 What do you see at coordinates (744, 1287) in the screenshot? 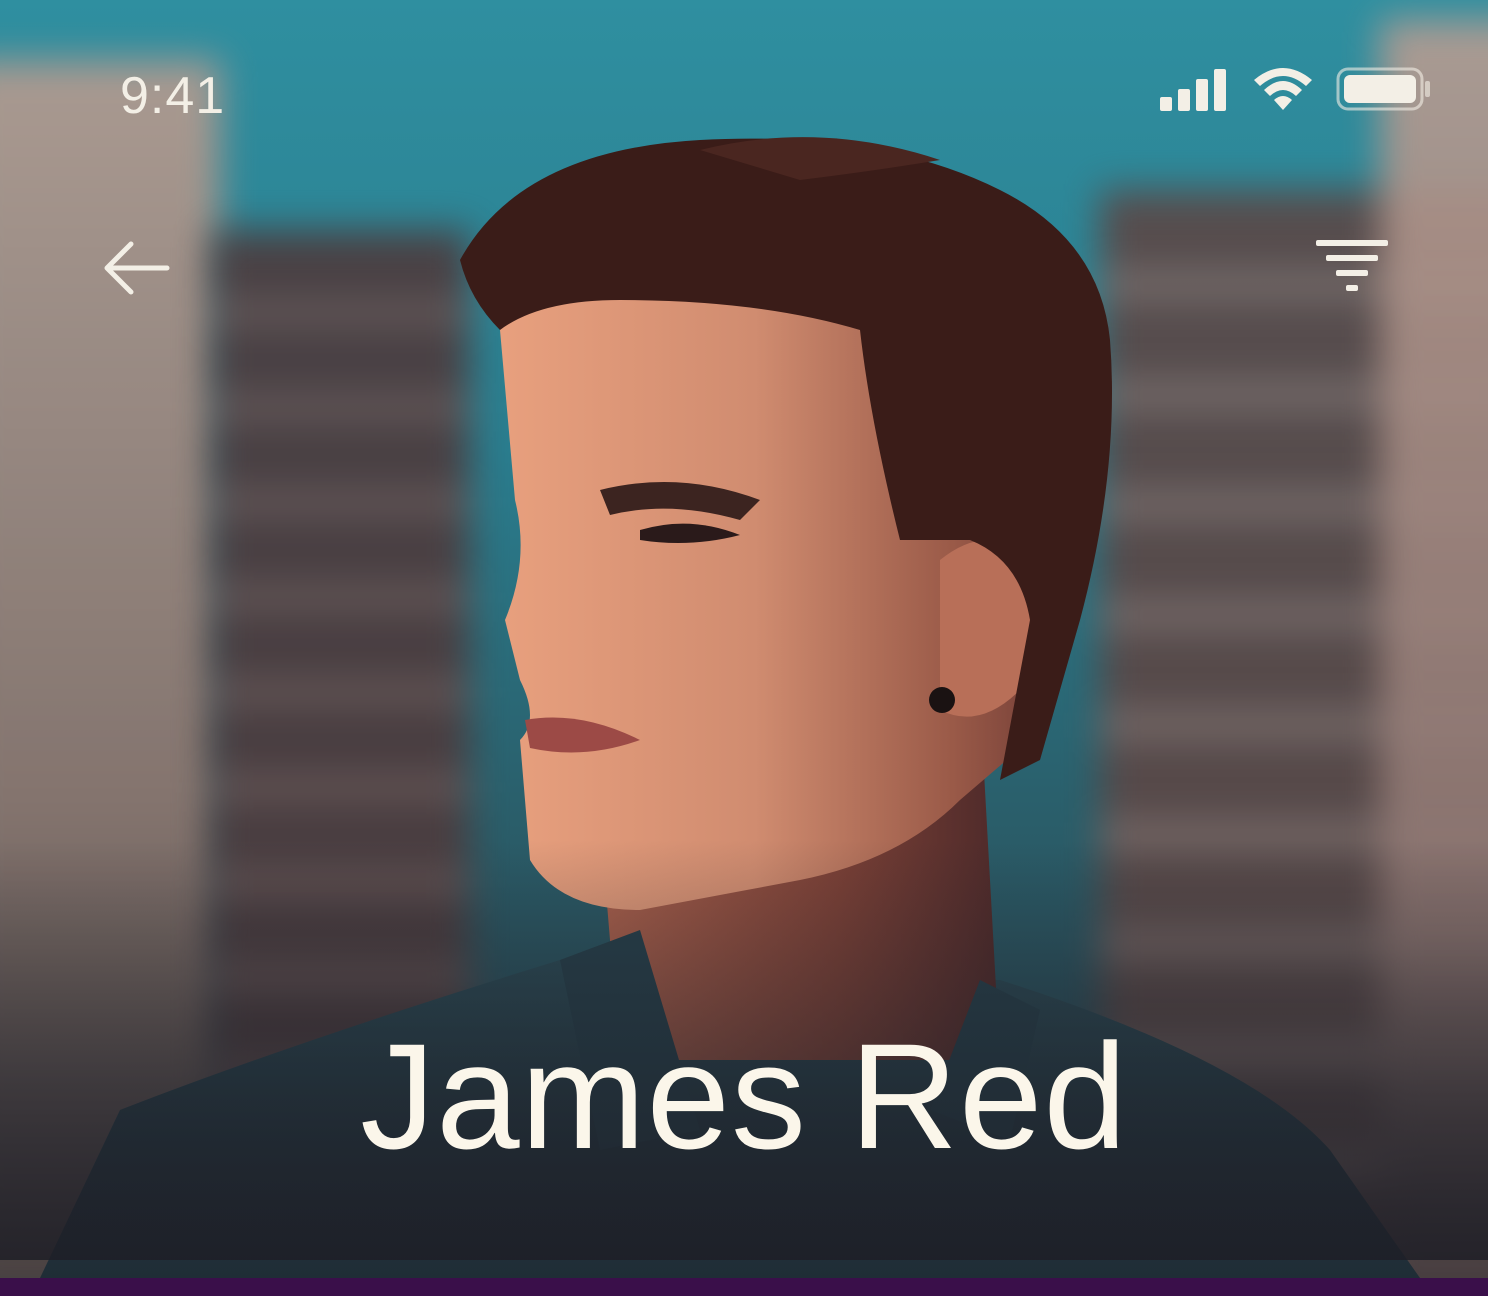
I see `bottom-bar` at bounding box center [744, 1287].